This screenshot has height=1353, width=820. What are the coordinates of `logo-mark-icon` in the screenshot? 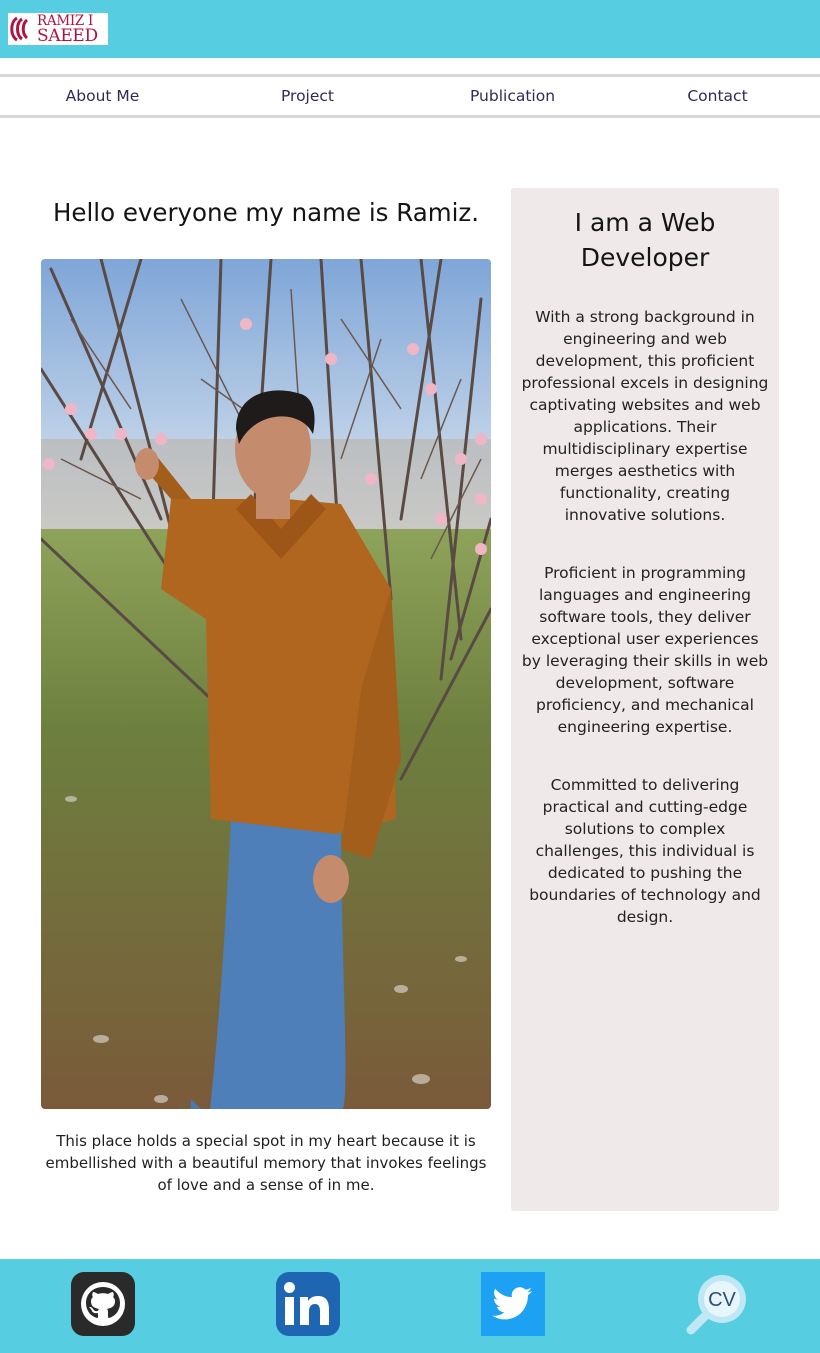 It's located at (19, 29).